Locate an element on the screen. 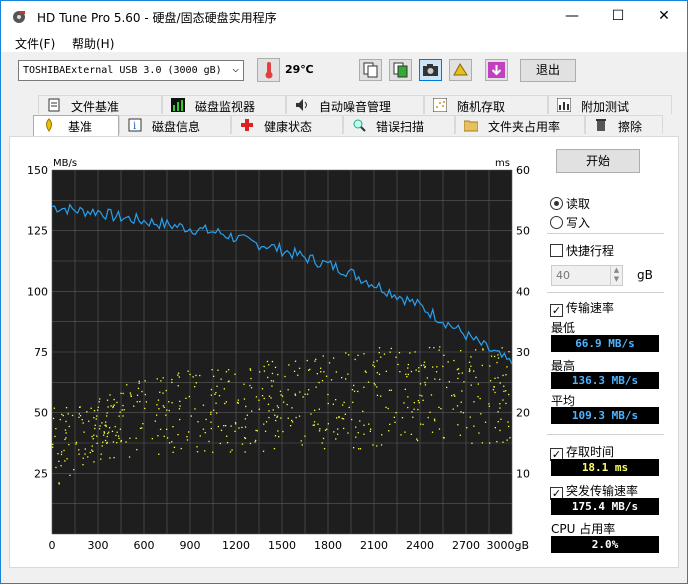 This screenshot has width=688, height=585. quick-stroke-checkbox: 快捷行程 is located at coordinates (582, 250).